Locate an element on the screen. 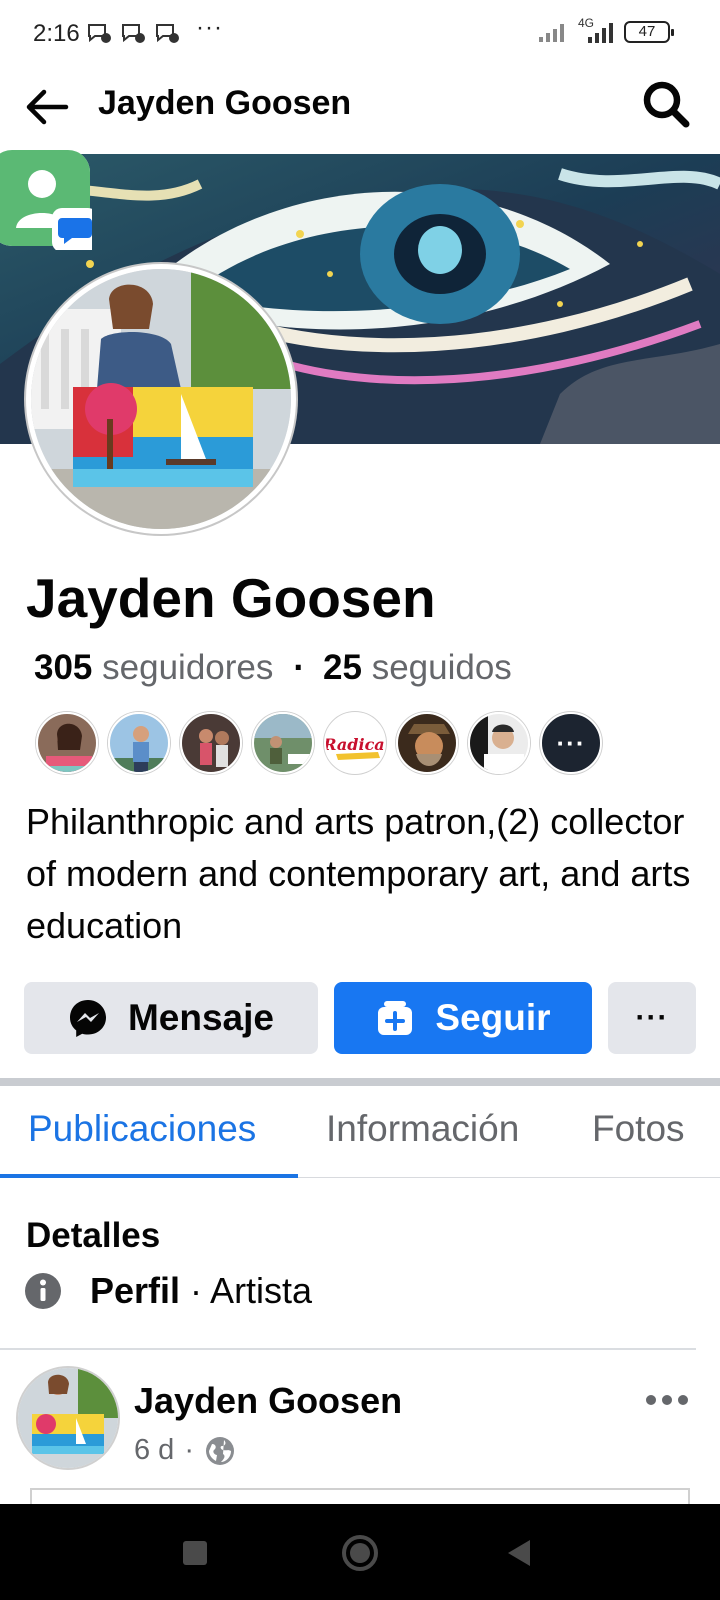 The height and width of the screenshot is (1600, 720). system-nav-bar is located at coordinates (360, 1552).